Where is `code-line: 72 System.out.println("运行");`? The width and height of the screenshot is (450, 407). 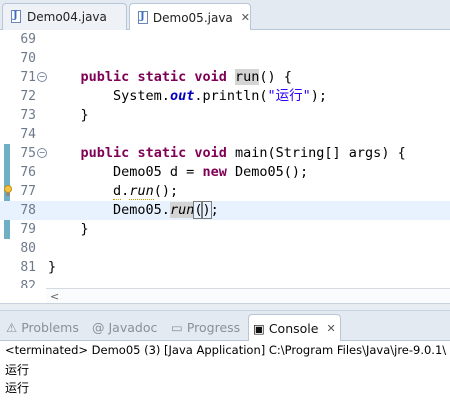 code-line: 72 System.out.println("运行"); is located at coordinates (225, 96).